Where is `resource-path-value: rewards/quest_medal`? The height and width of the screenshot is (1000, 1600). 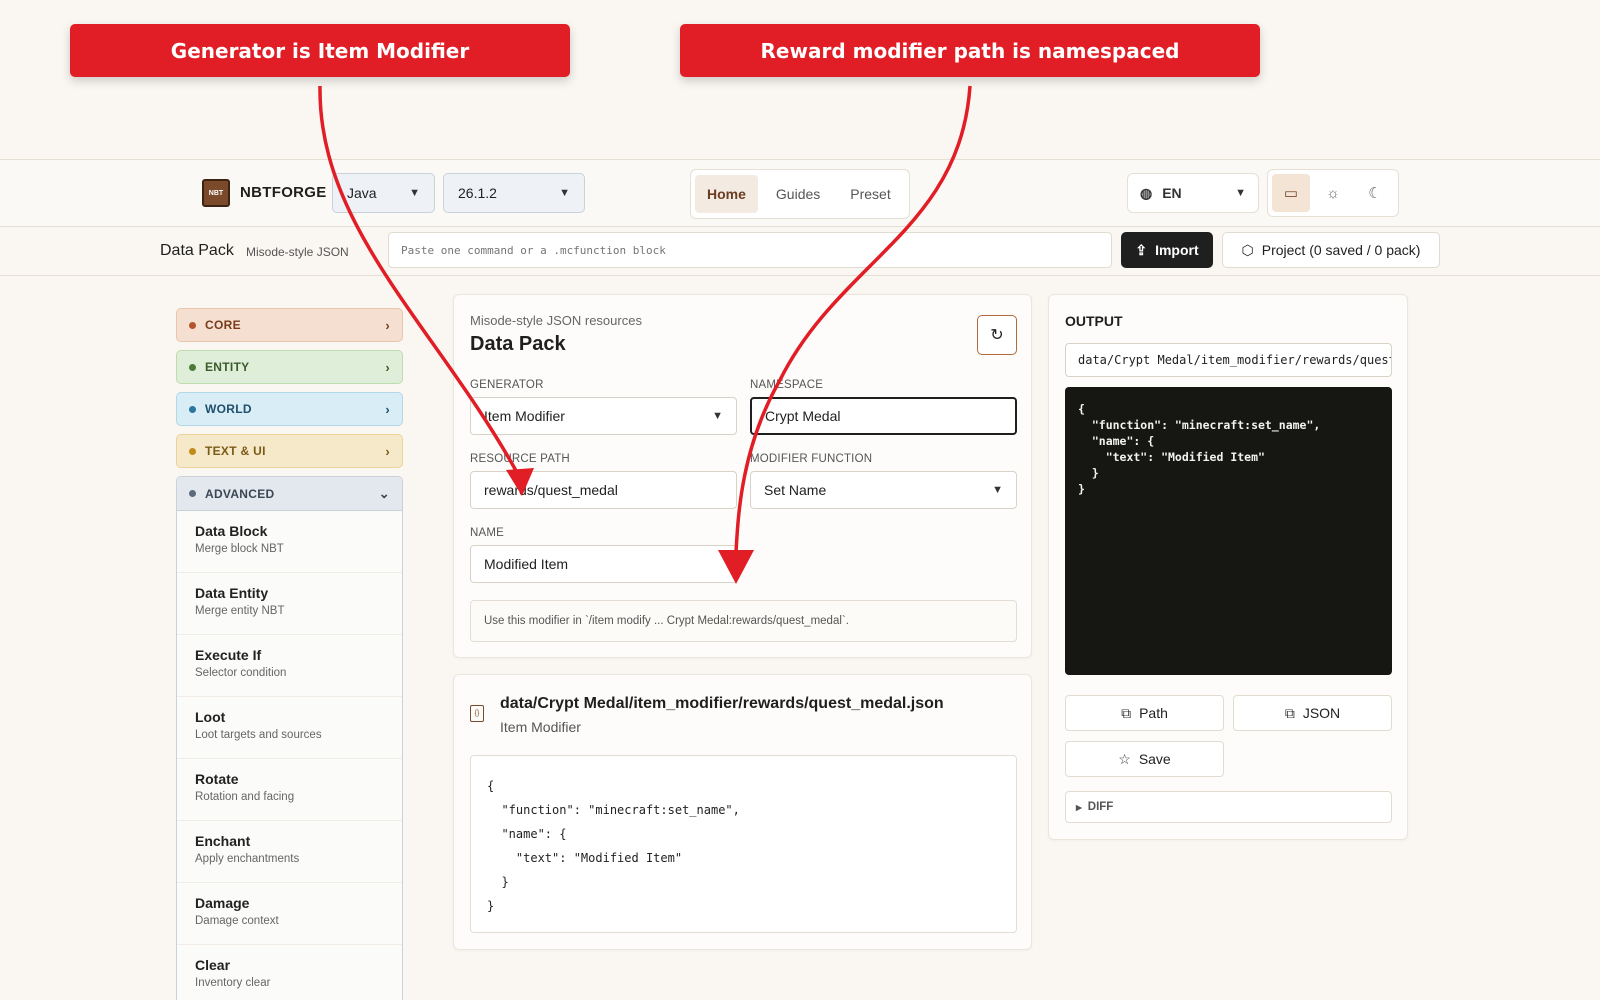
resource-path-value: rewards/quest_medal is located at coordinates (551, 490).